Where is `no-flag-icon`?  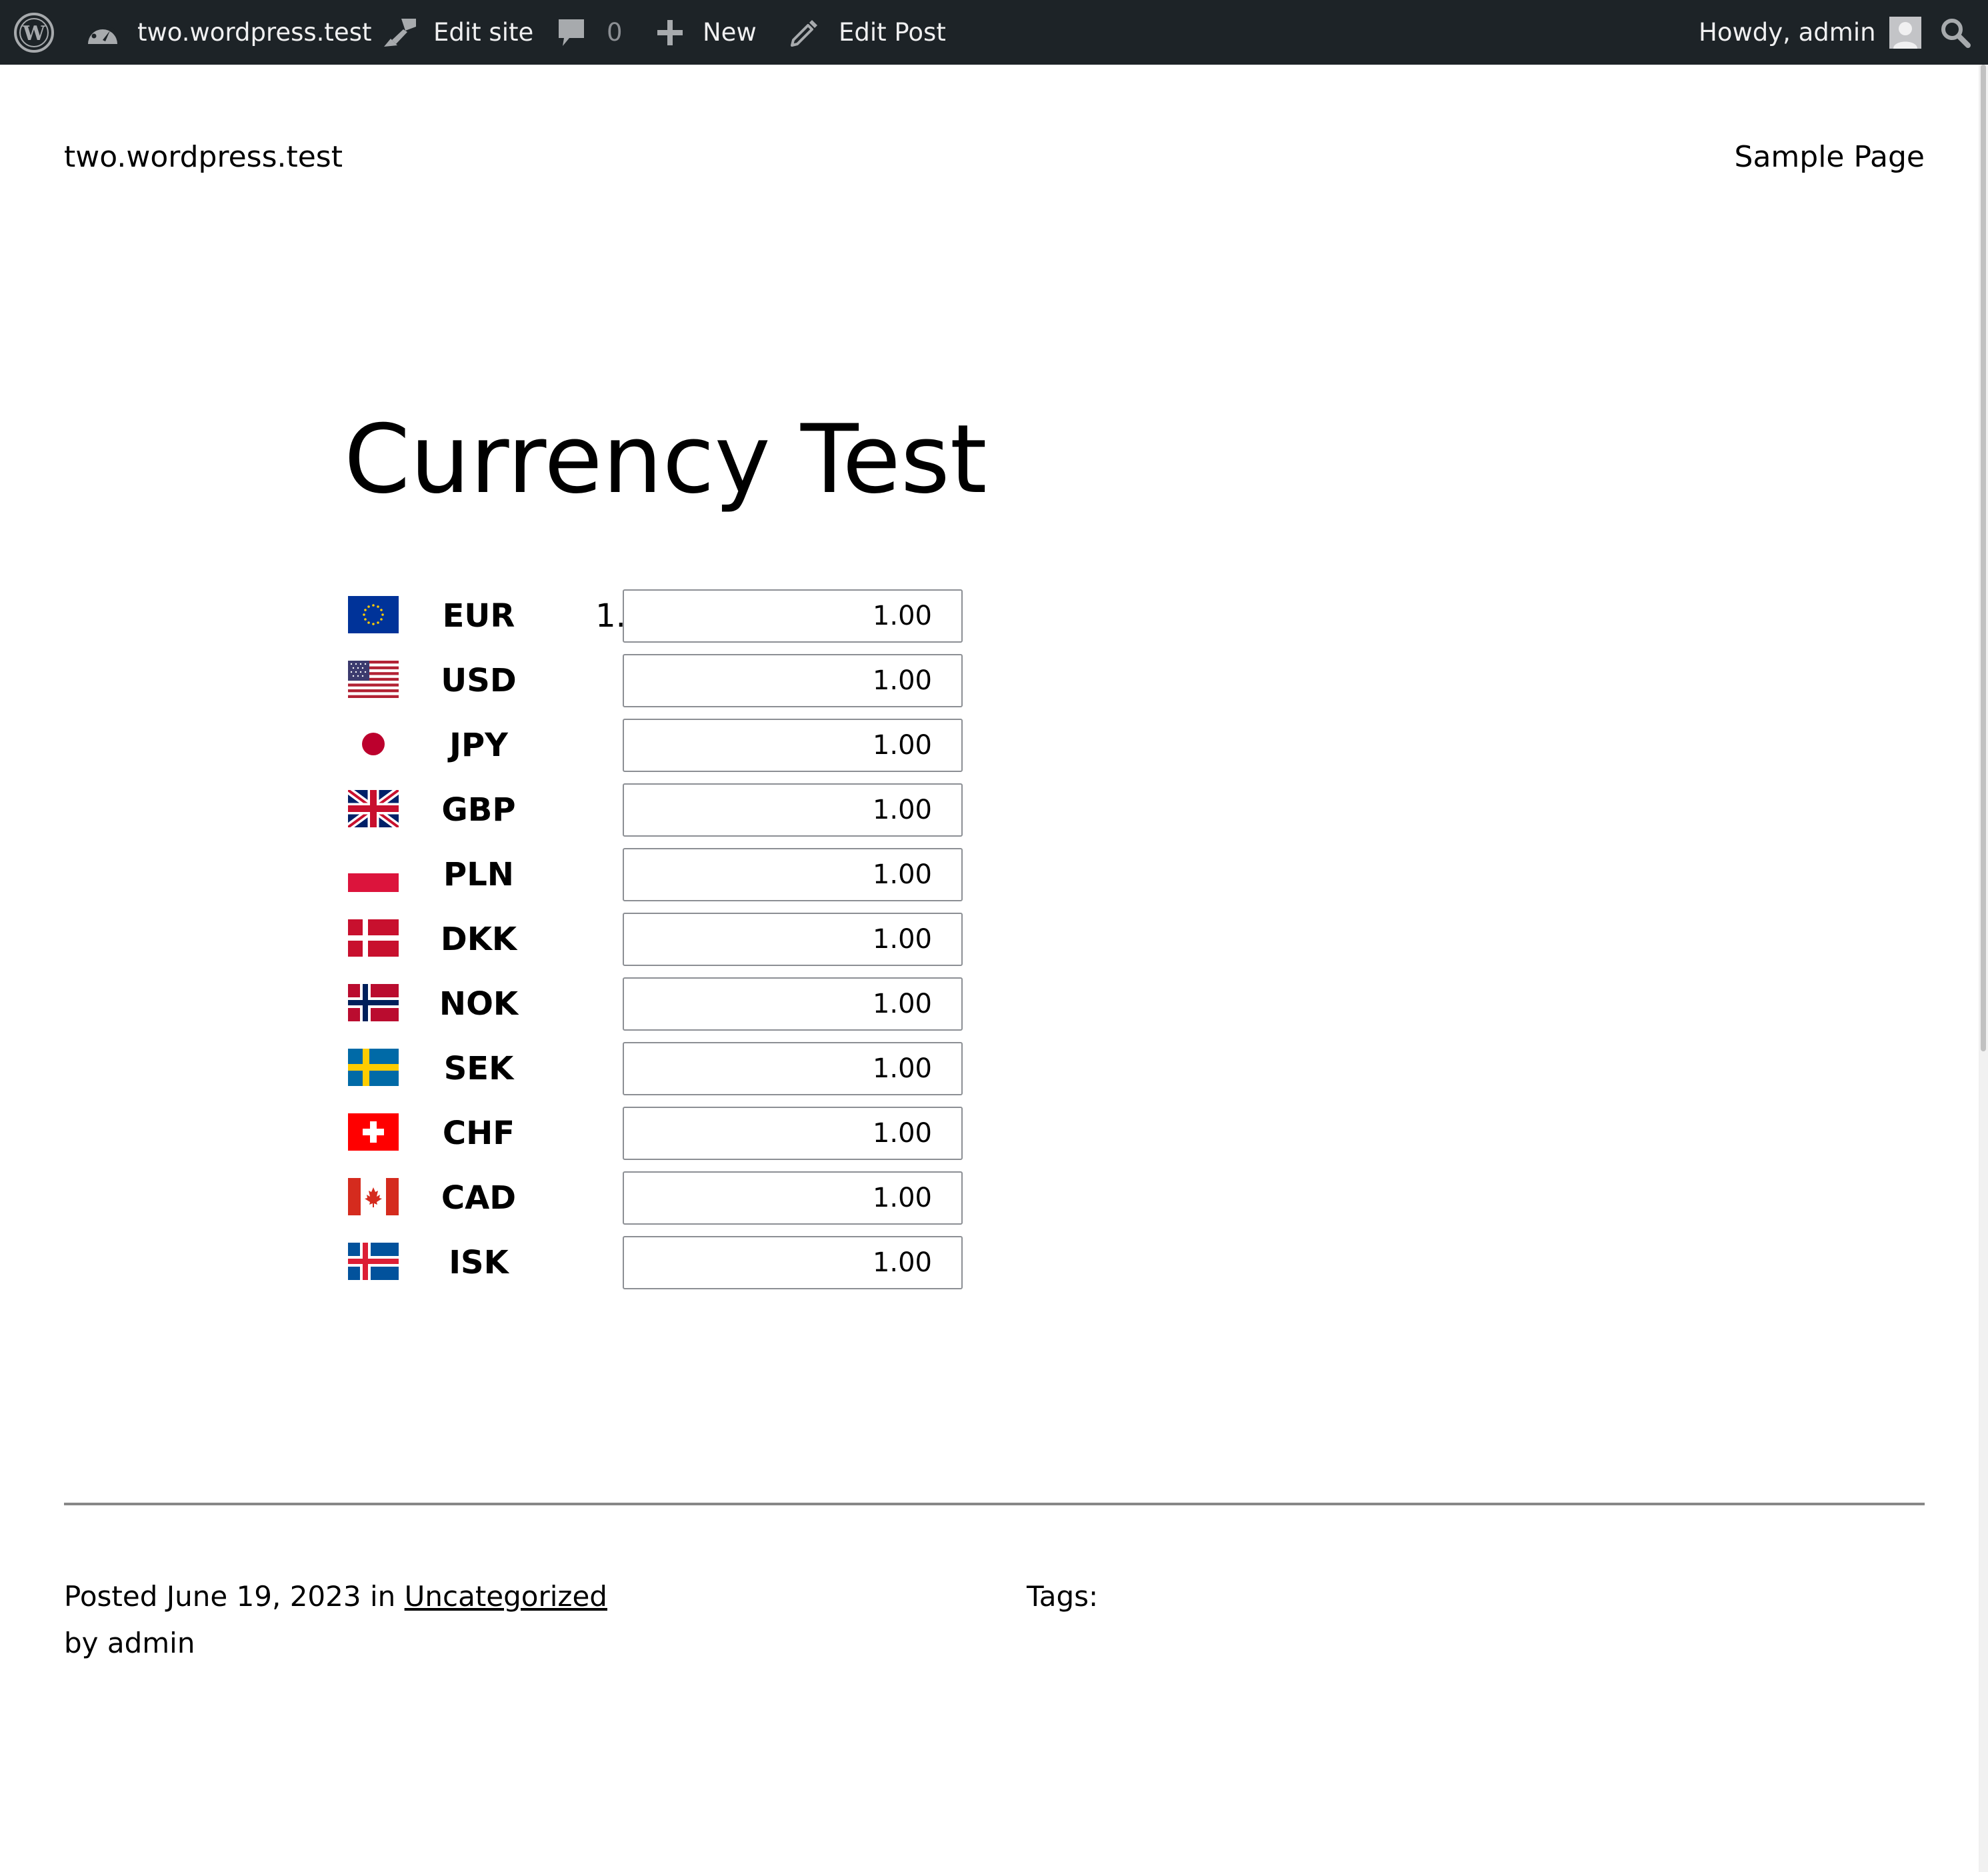 no-flag-icon is located at coordinates (373, 1002).